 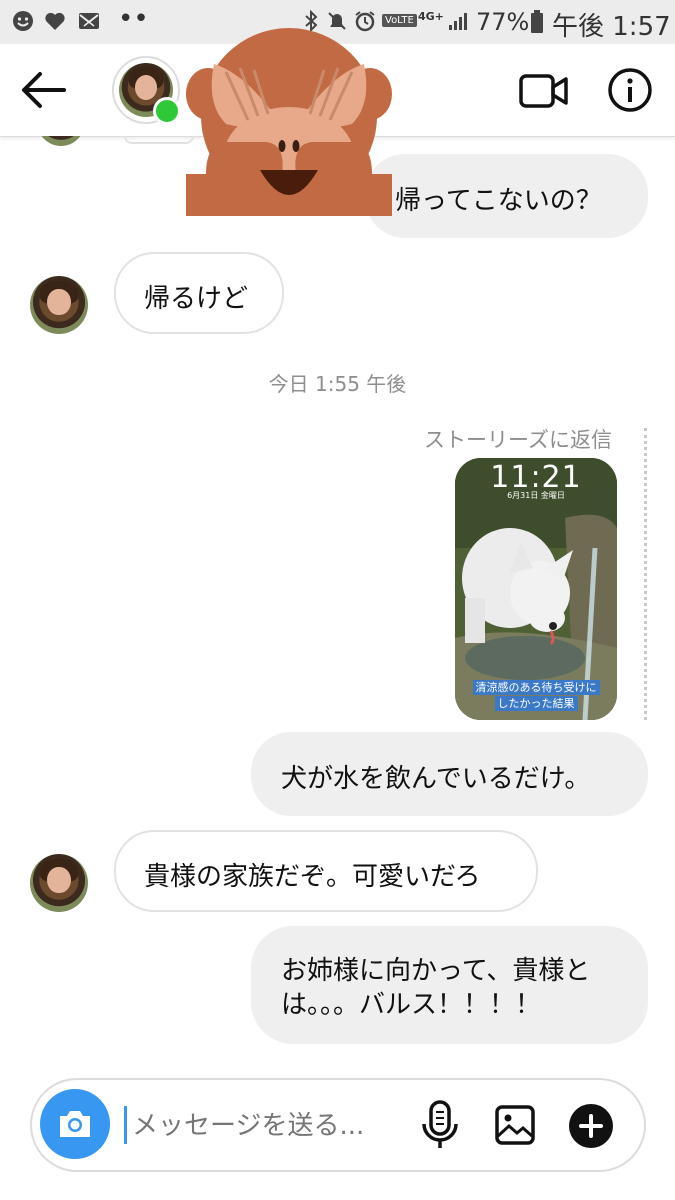 What do you see at coordinates (498, 201) in the screenshot?
I see `message-text: 帰ってこないの？` at bounding box center [498, 201].